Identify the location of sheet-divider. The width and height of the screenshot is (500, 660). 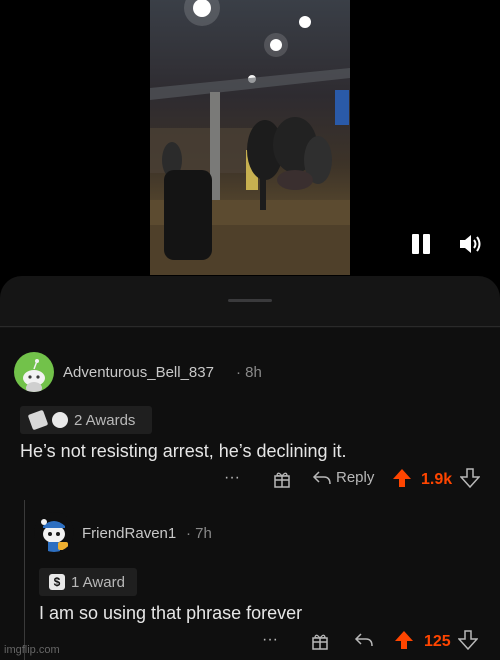
(250, 326).